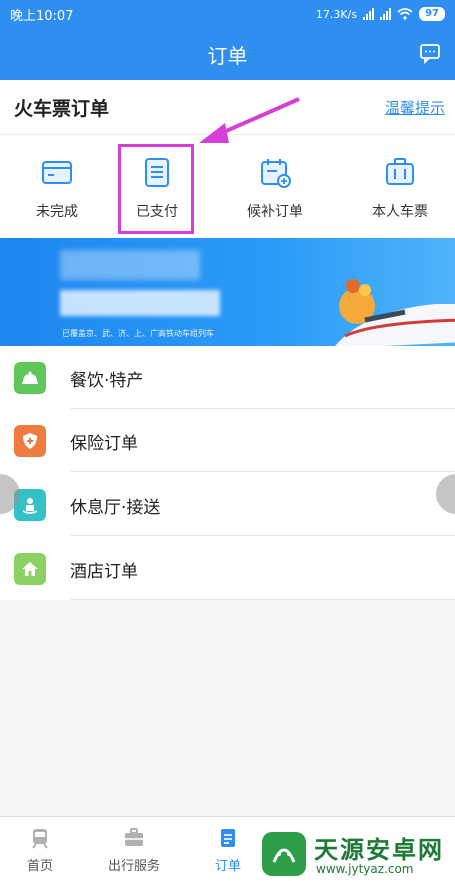  What do you see at coordinates (395, 312) in the screenshot?
I see `train-illustration` at bounding box center [395, 312].